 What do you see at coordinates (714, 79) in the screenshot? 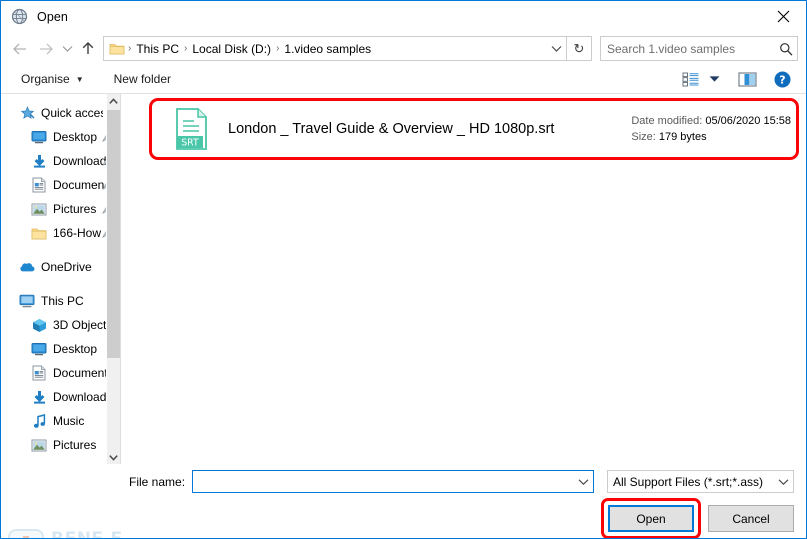
I see `view-dropdown-icon` at bounding box center [714, 79].